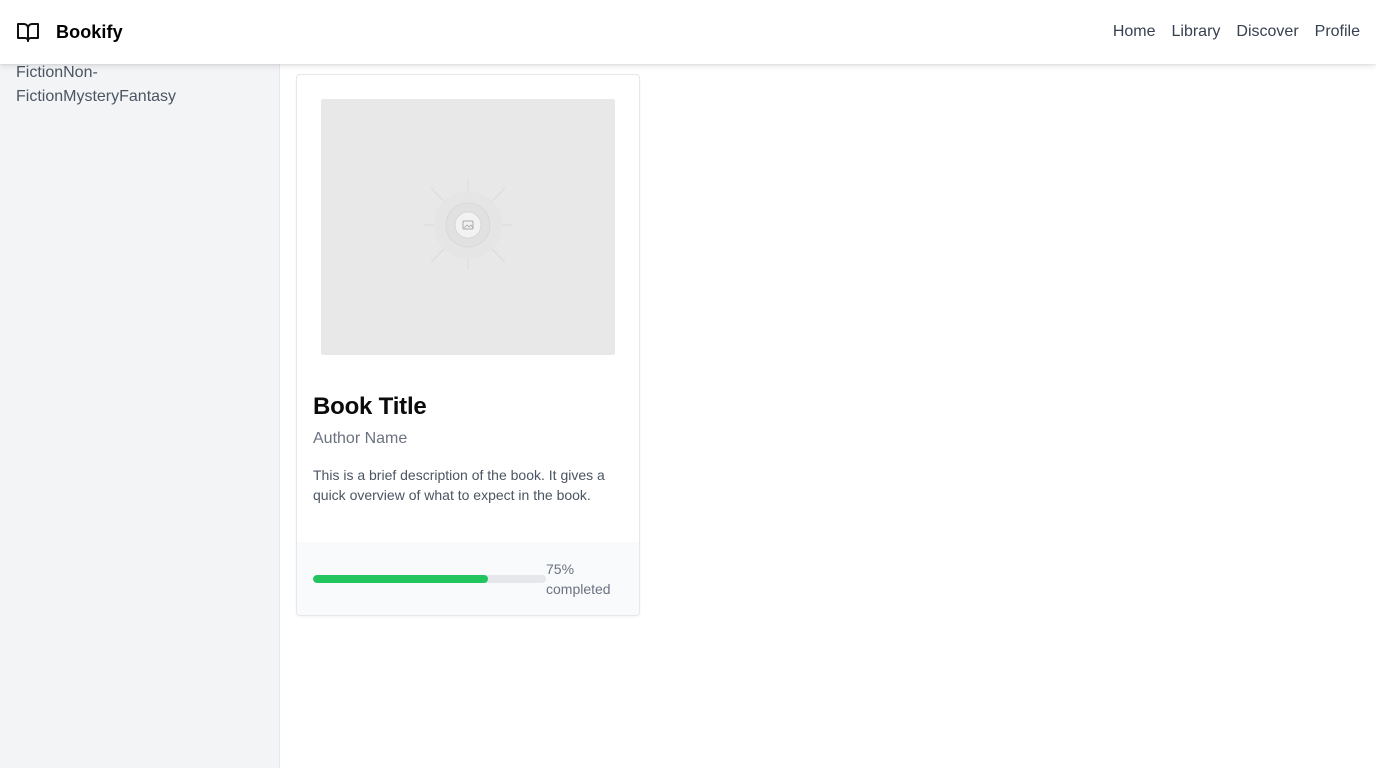 This screenshot has height=768, width=1376. I want to click on nav-link-profile: Profile, so click(1337, 32).